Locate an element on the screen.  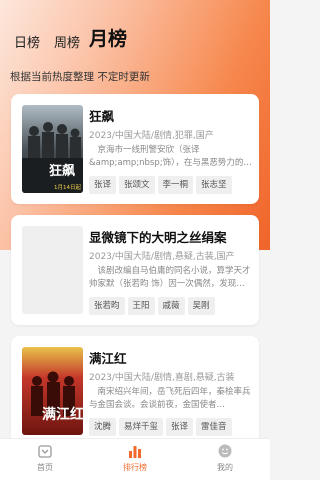
actor-list: 张译 张颂文 李一桐 张志坚 is located at coordinates (173, 183).